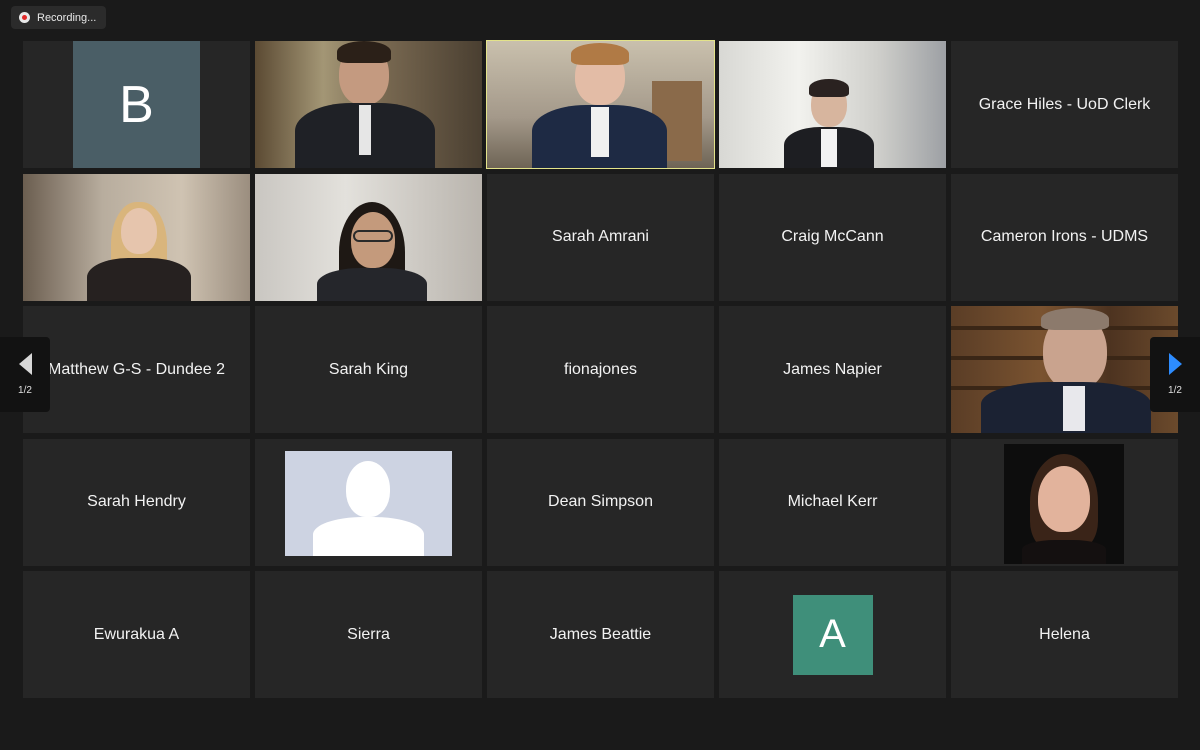  I want to click on participant-tile: Sierra, so click(368, 634).